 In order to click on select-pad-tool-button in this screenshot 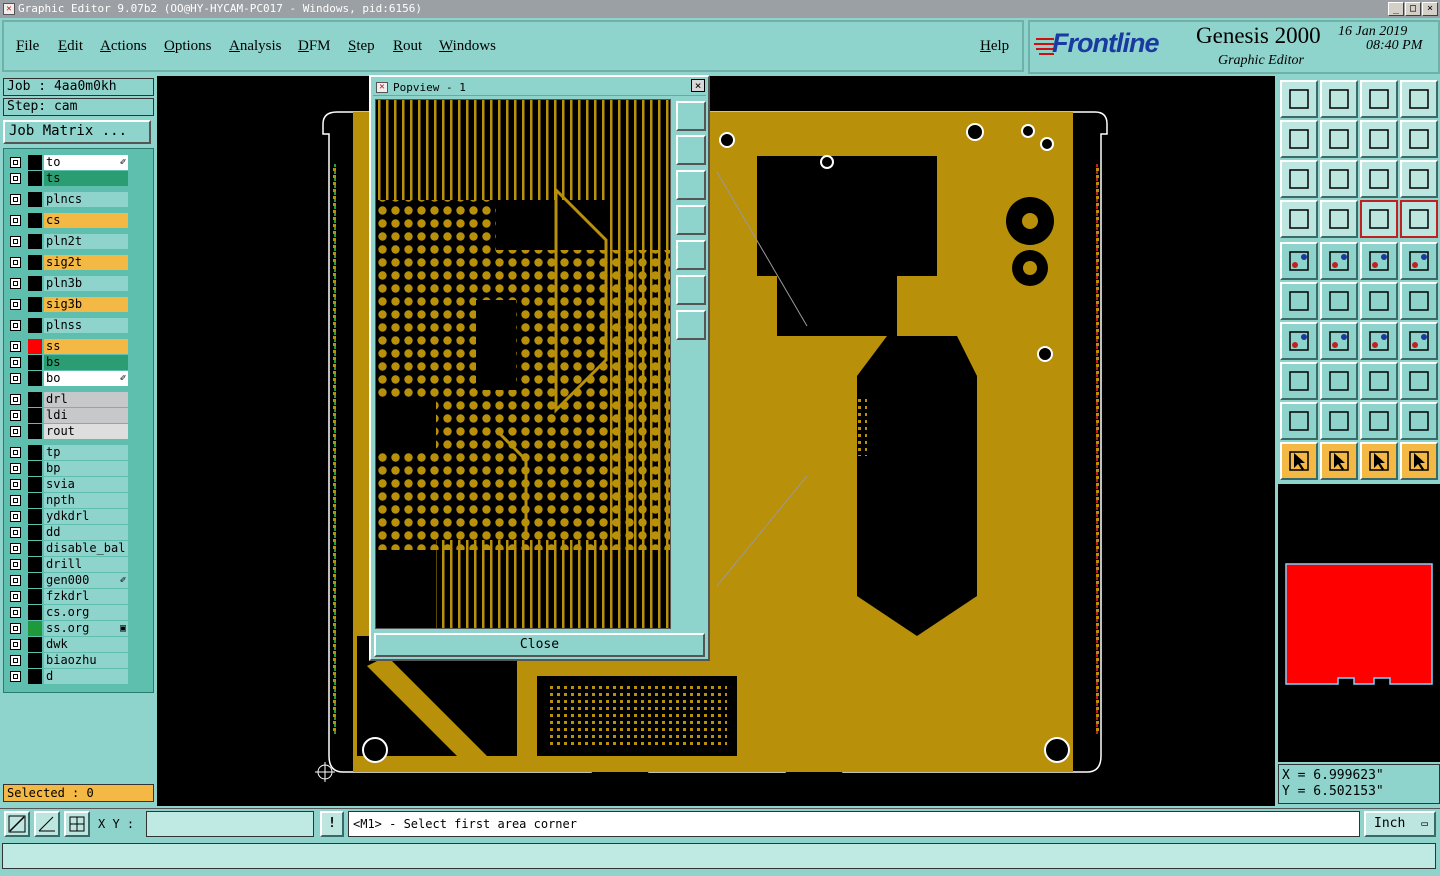, I will do `click(1299, 381)`.